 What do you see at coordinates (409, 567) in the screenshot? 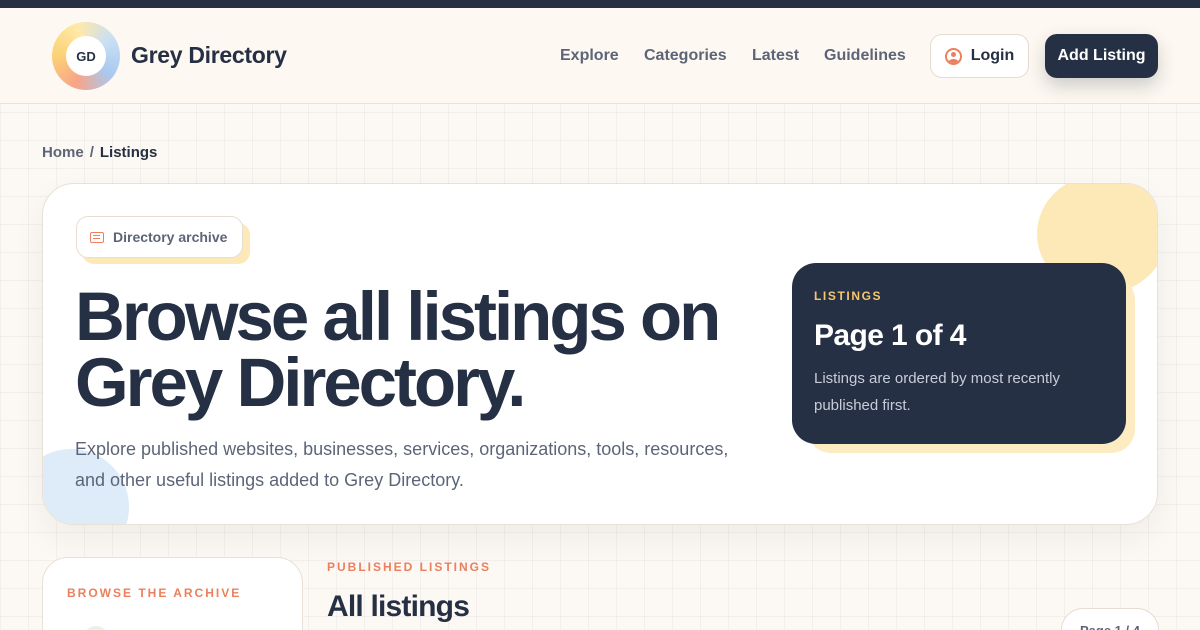
I see `section-eyebrow: PUBLISHED LISTINGS` at bounding box center [409, 567].